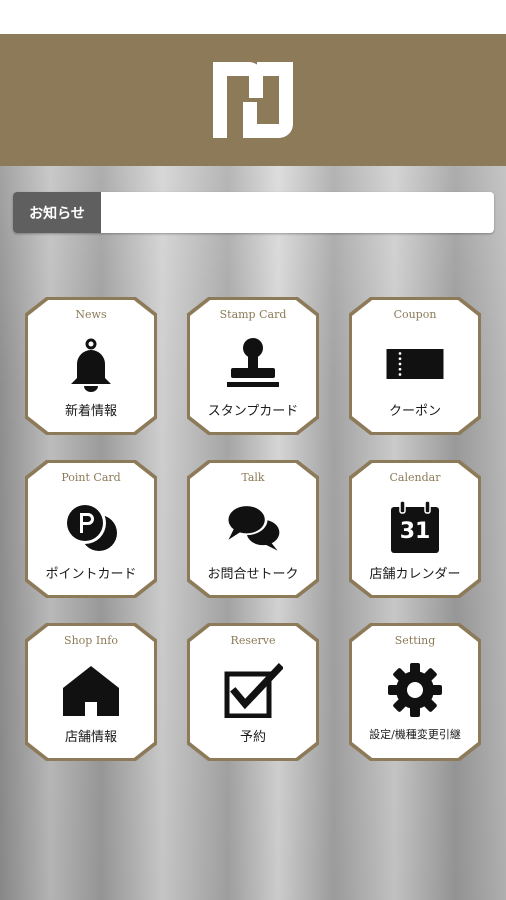 The width and height of the screenshot is (506, 900). I want to click on gear-icon, so click(415, 690).